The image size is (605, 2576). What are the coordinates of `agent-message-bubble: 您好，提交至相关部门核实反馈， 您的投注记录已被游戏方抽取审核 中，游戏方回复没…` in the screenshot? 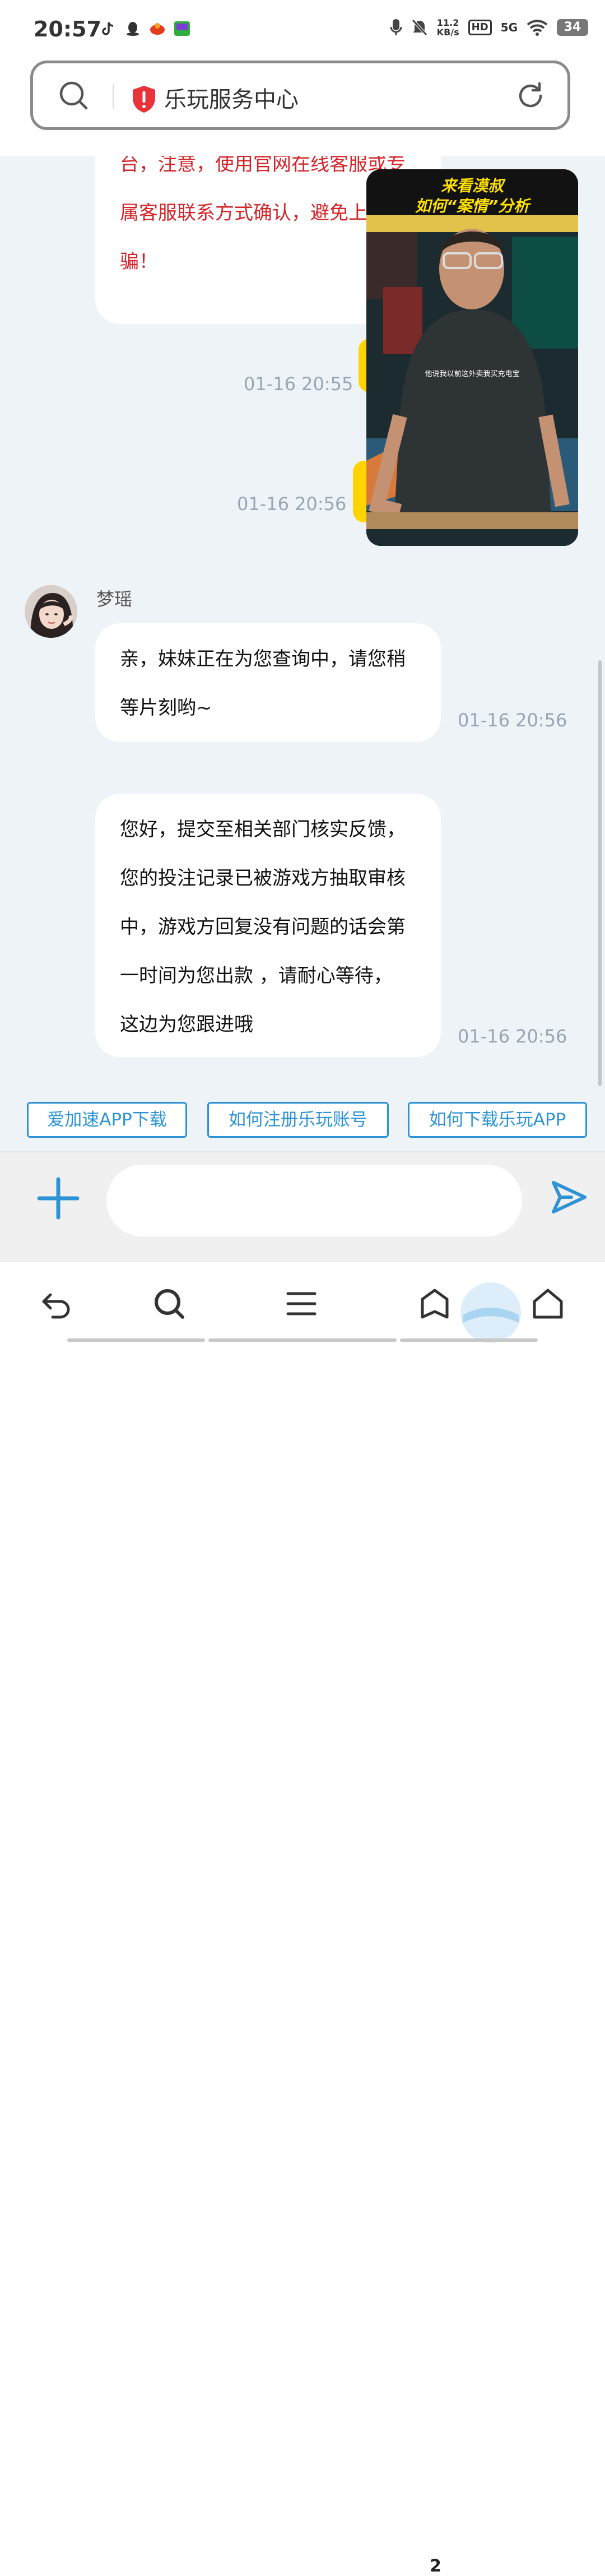 It's located at (268, 925).